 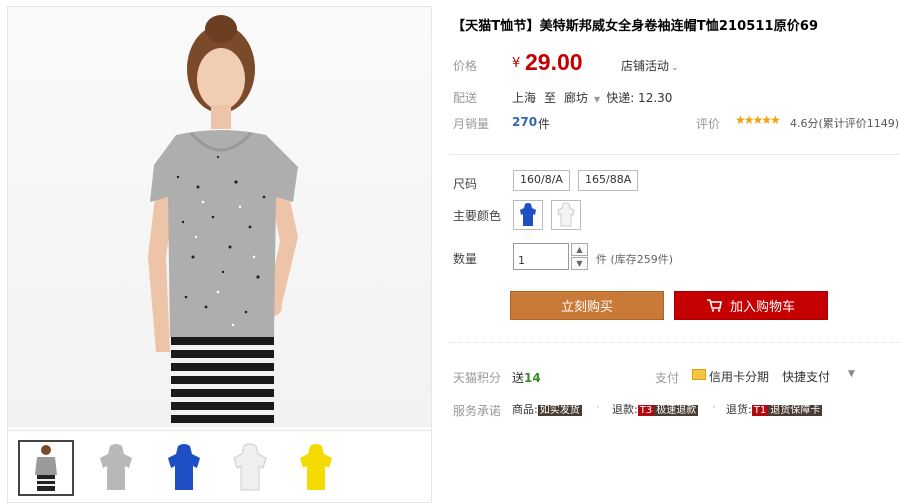 I want to click on service-tag: 极速退款, so click(x=676, y=410).